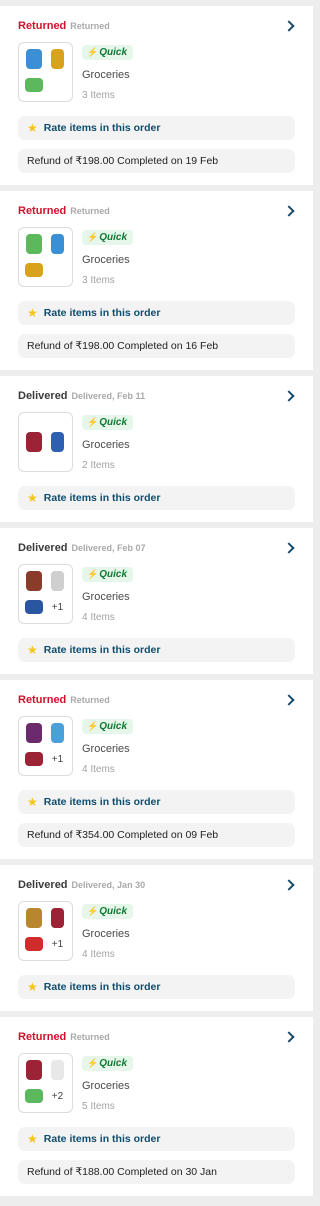  Describe the element at coordinates (156, 887) in the screenshot. I see `order-status-line: Delivered Delivered, Jan 30` at that location.